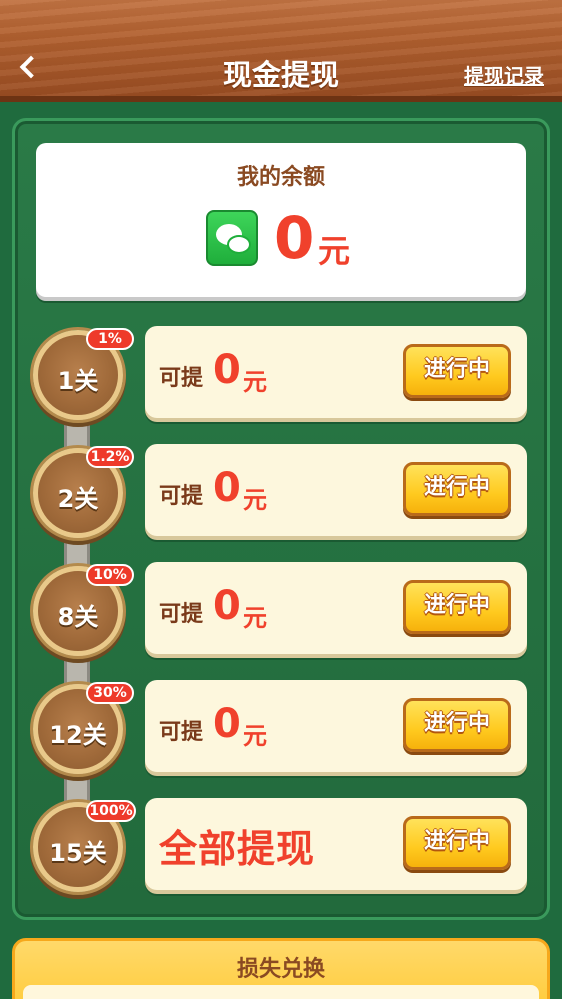 The image size is (562, 999). I want to click on rate-badge: 30%, so click(110, 693).